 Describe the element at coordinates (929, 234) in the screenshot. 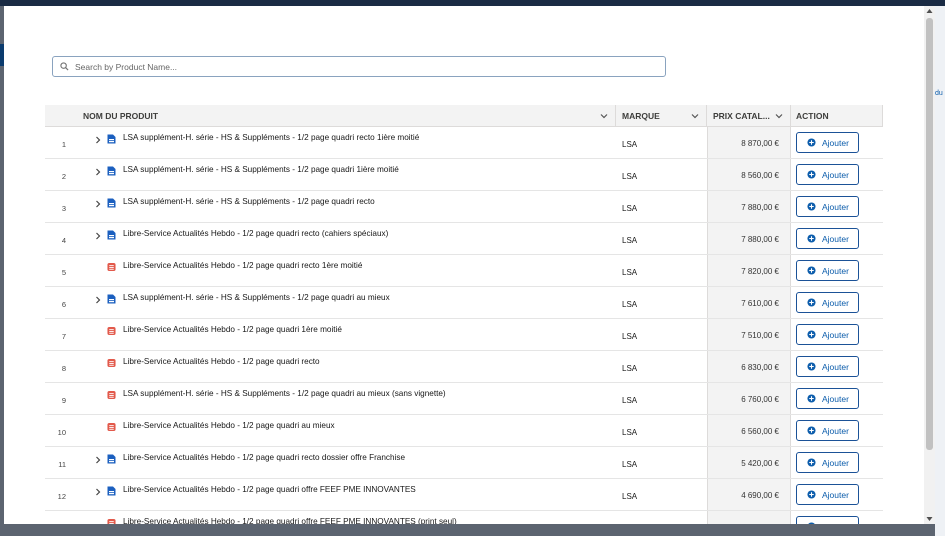

I see `scrollbar-thumb` at that location.